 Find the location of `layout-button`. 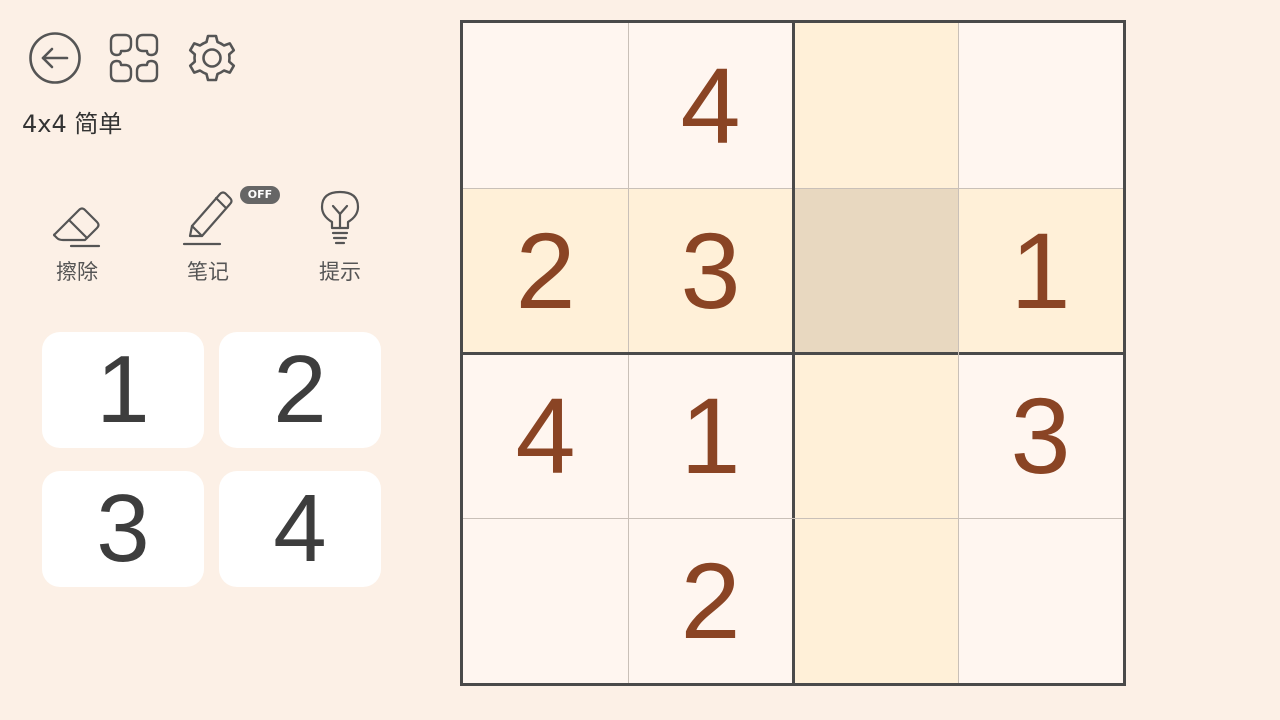

layout-button is located at coordinates (134, 58).